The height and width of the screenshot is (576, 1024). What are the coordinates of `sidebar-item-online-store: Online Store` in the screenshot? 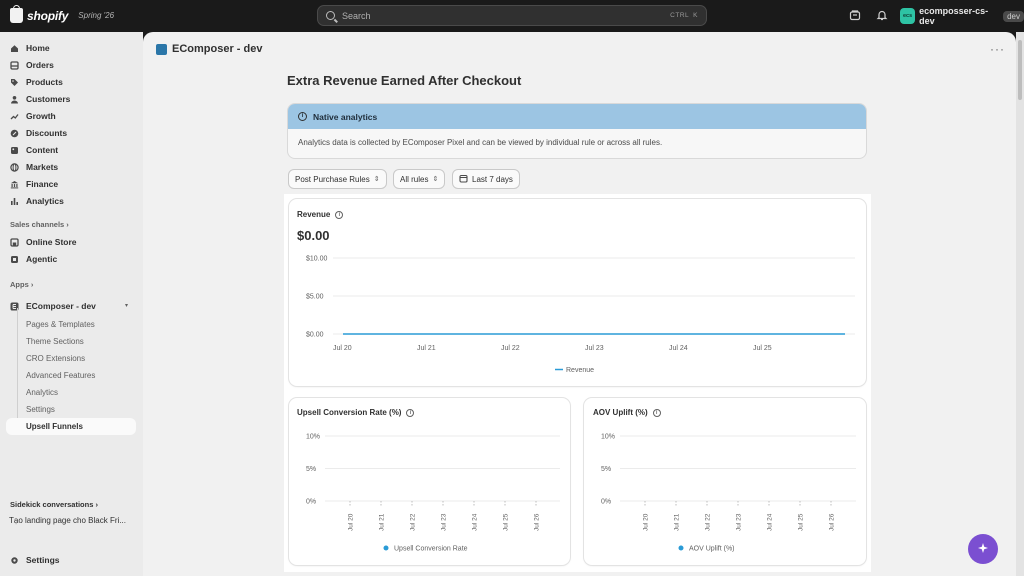 It's located at (43, 242).